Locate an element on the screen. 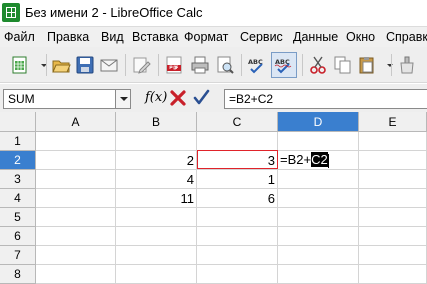 Image resolution: width=427 pixels, height=284 pixels. cell-b5 is located at coordinates (156, 217).